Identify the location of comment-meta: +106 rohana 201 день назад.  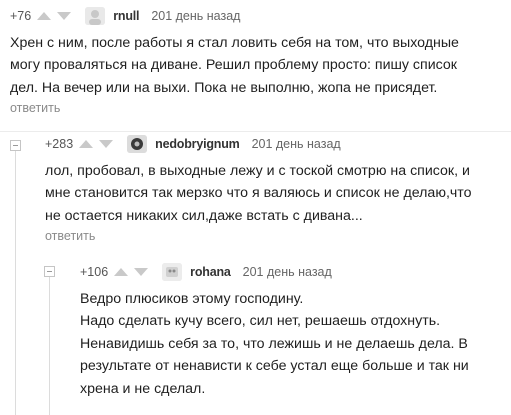
(292, 272).